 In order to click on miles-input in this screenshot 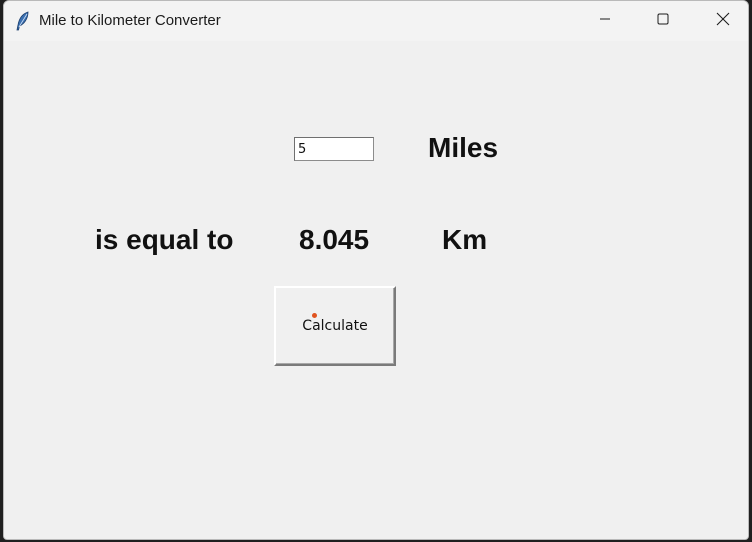, I will do `click(334, 149)`.